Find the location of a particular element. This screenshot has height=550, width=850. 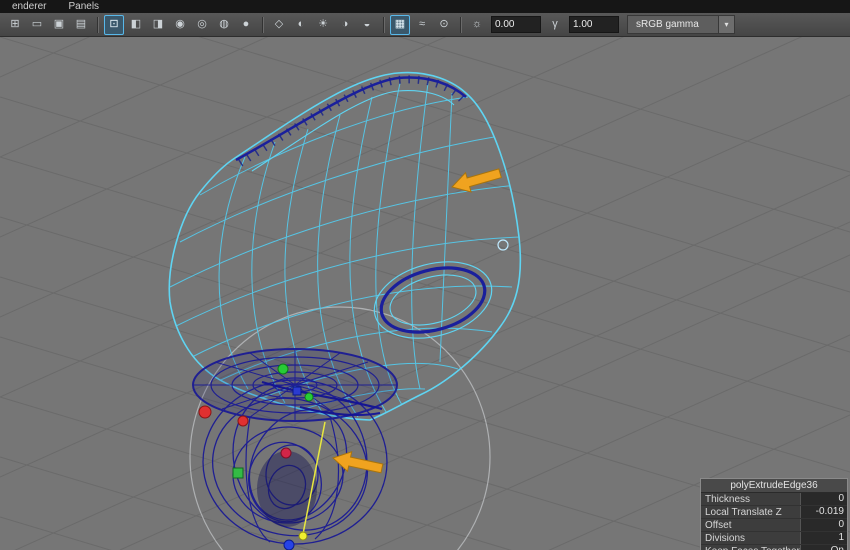

safe-title-icon: ◨ is located at coordinates (158, 25).